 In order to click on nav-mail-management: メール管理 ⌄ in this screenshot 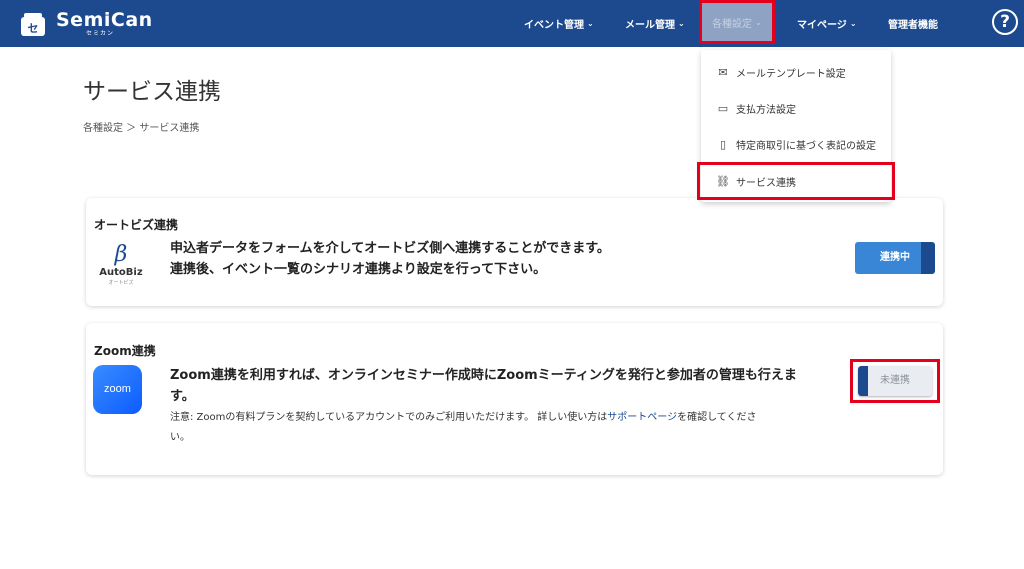, I will do `click(655, 23)`.